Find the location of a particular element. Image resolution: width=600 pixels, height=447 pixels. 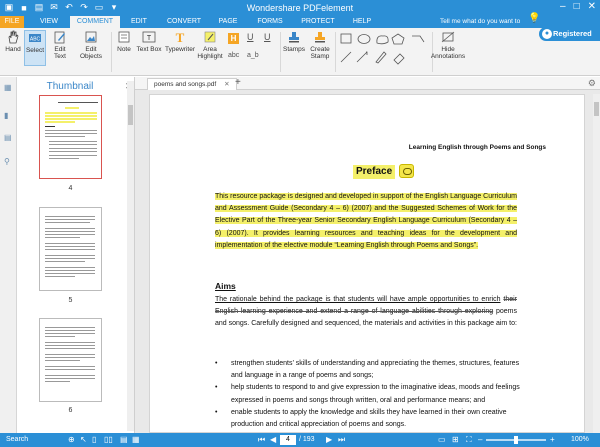

thumbnail-panel-icon: ▦ is located at coordinates (8, 87).